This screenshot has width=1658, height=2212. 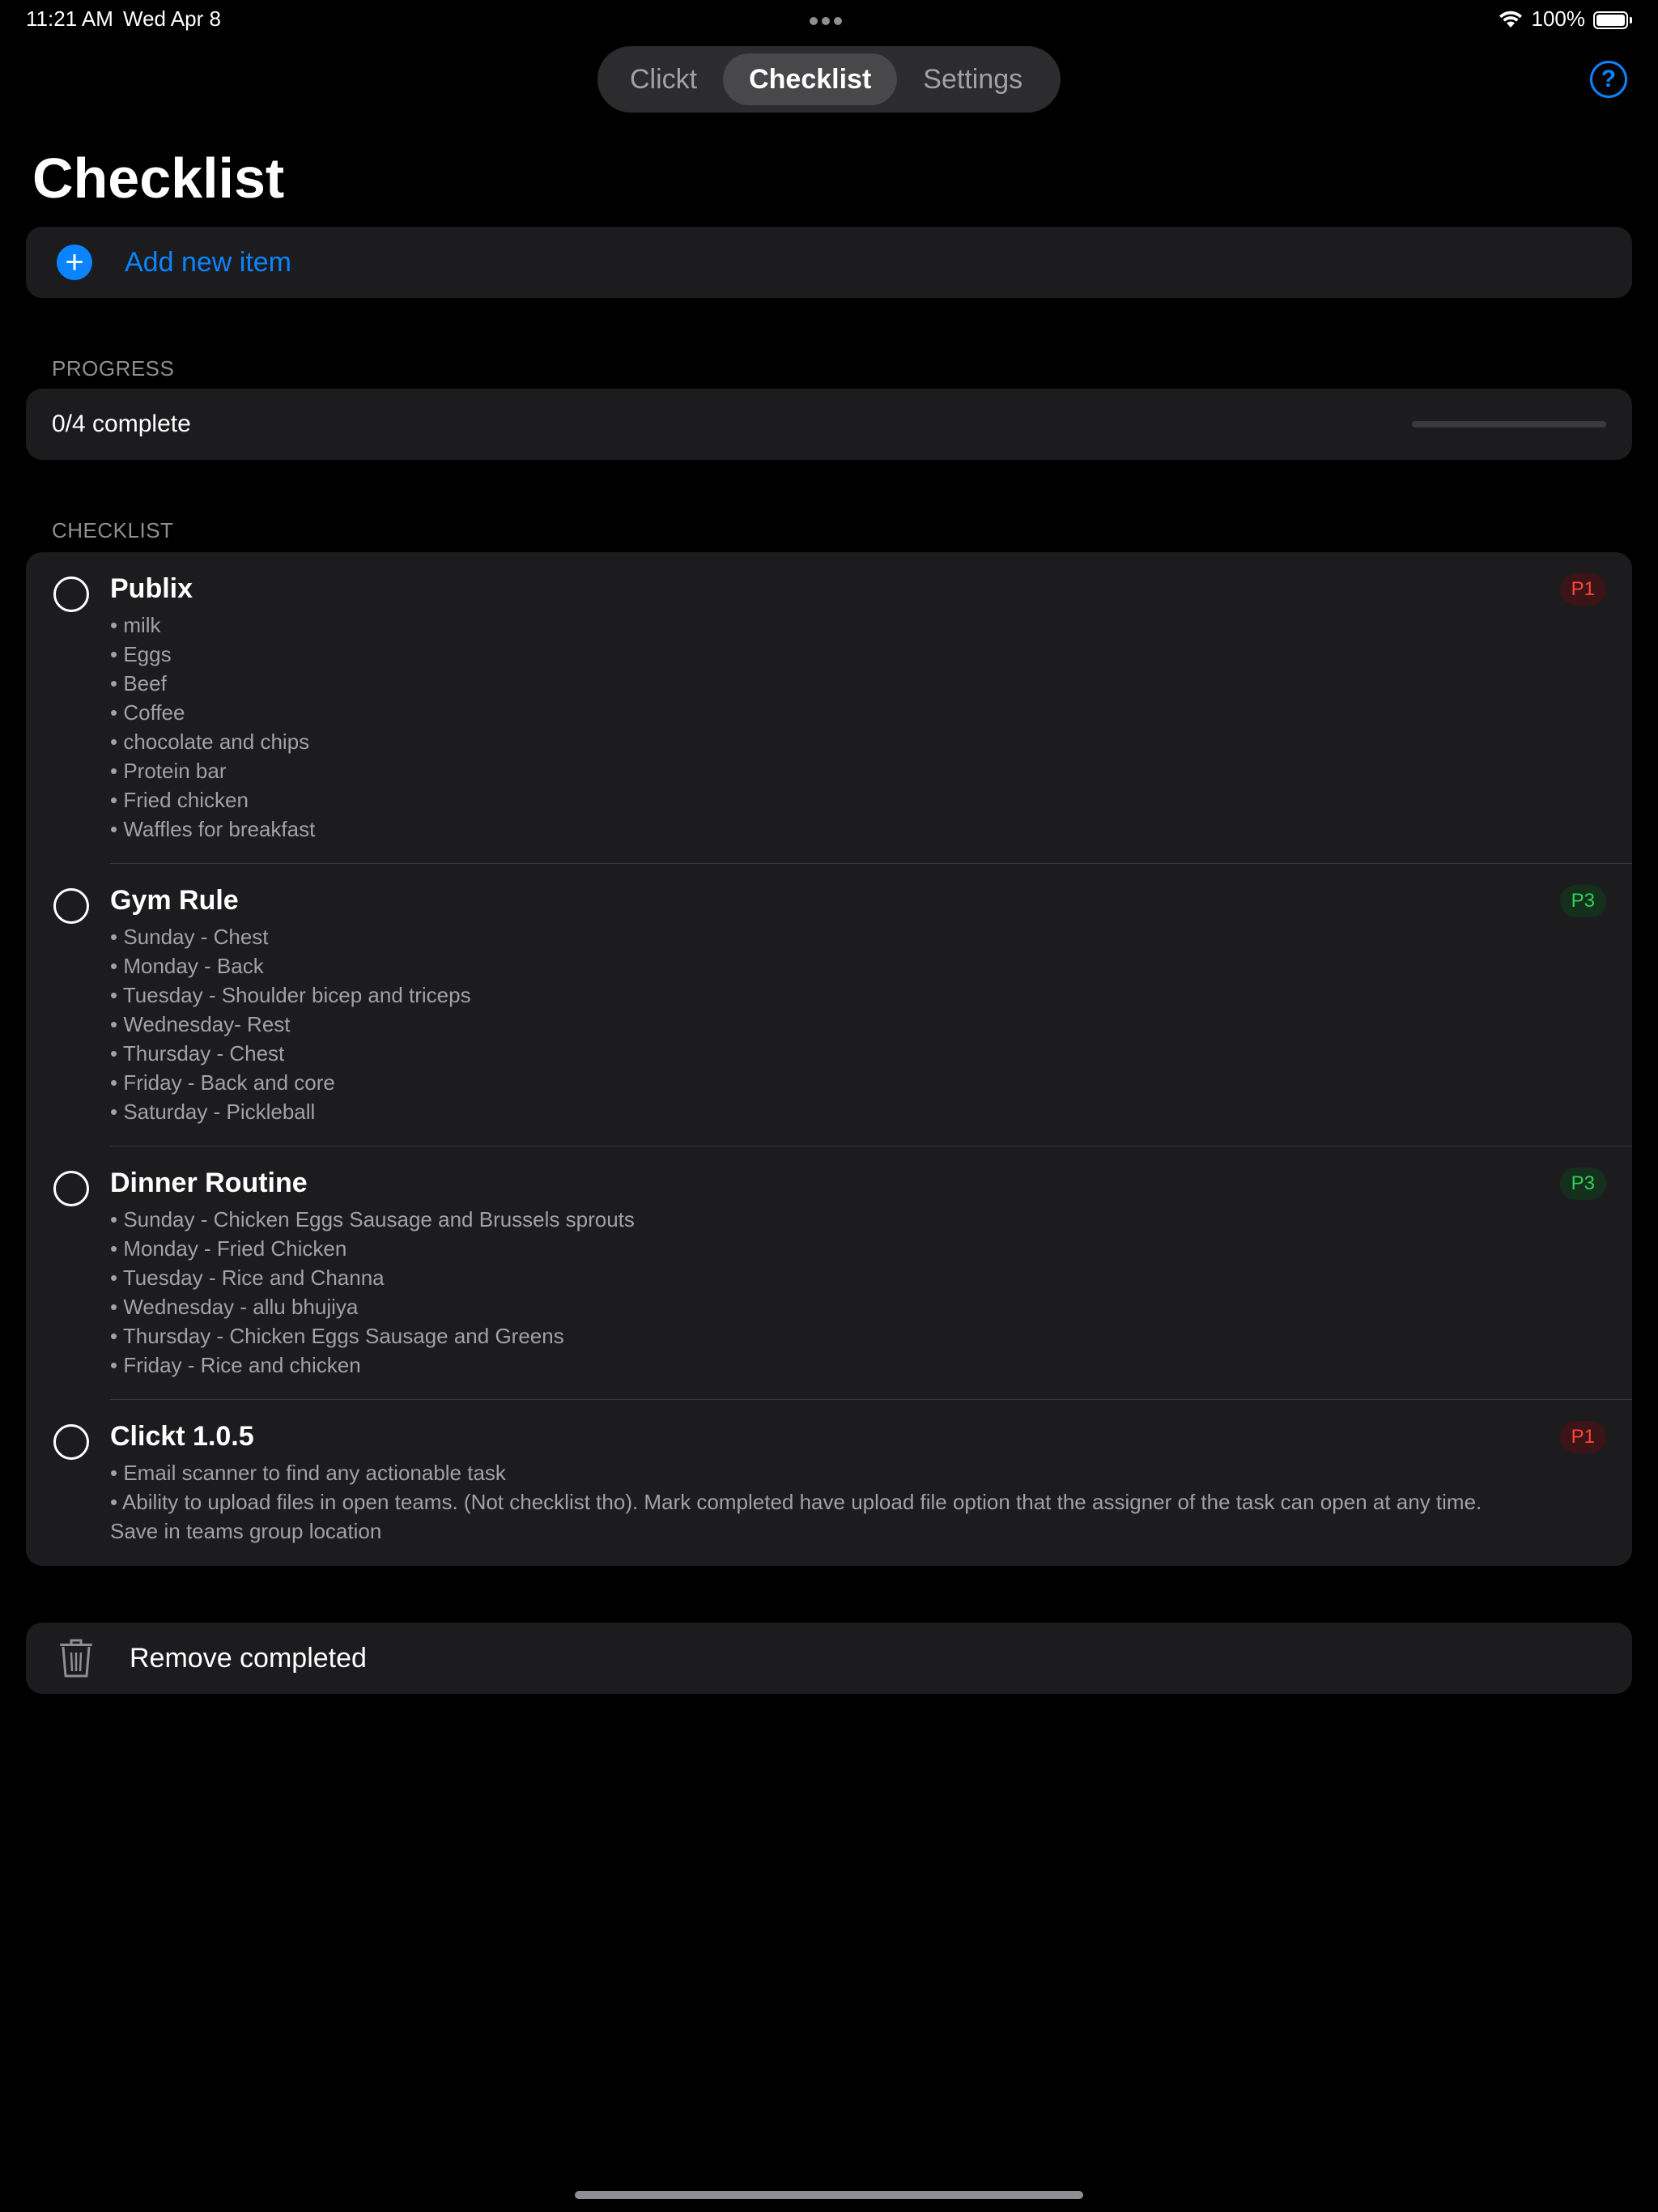 I want to click on multitasking-dots-icon, so click(x=829, y=20).